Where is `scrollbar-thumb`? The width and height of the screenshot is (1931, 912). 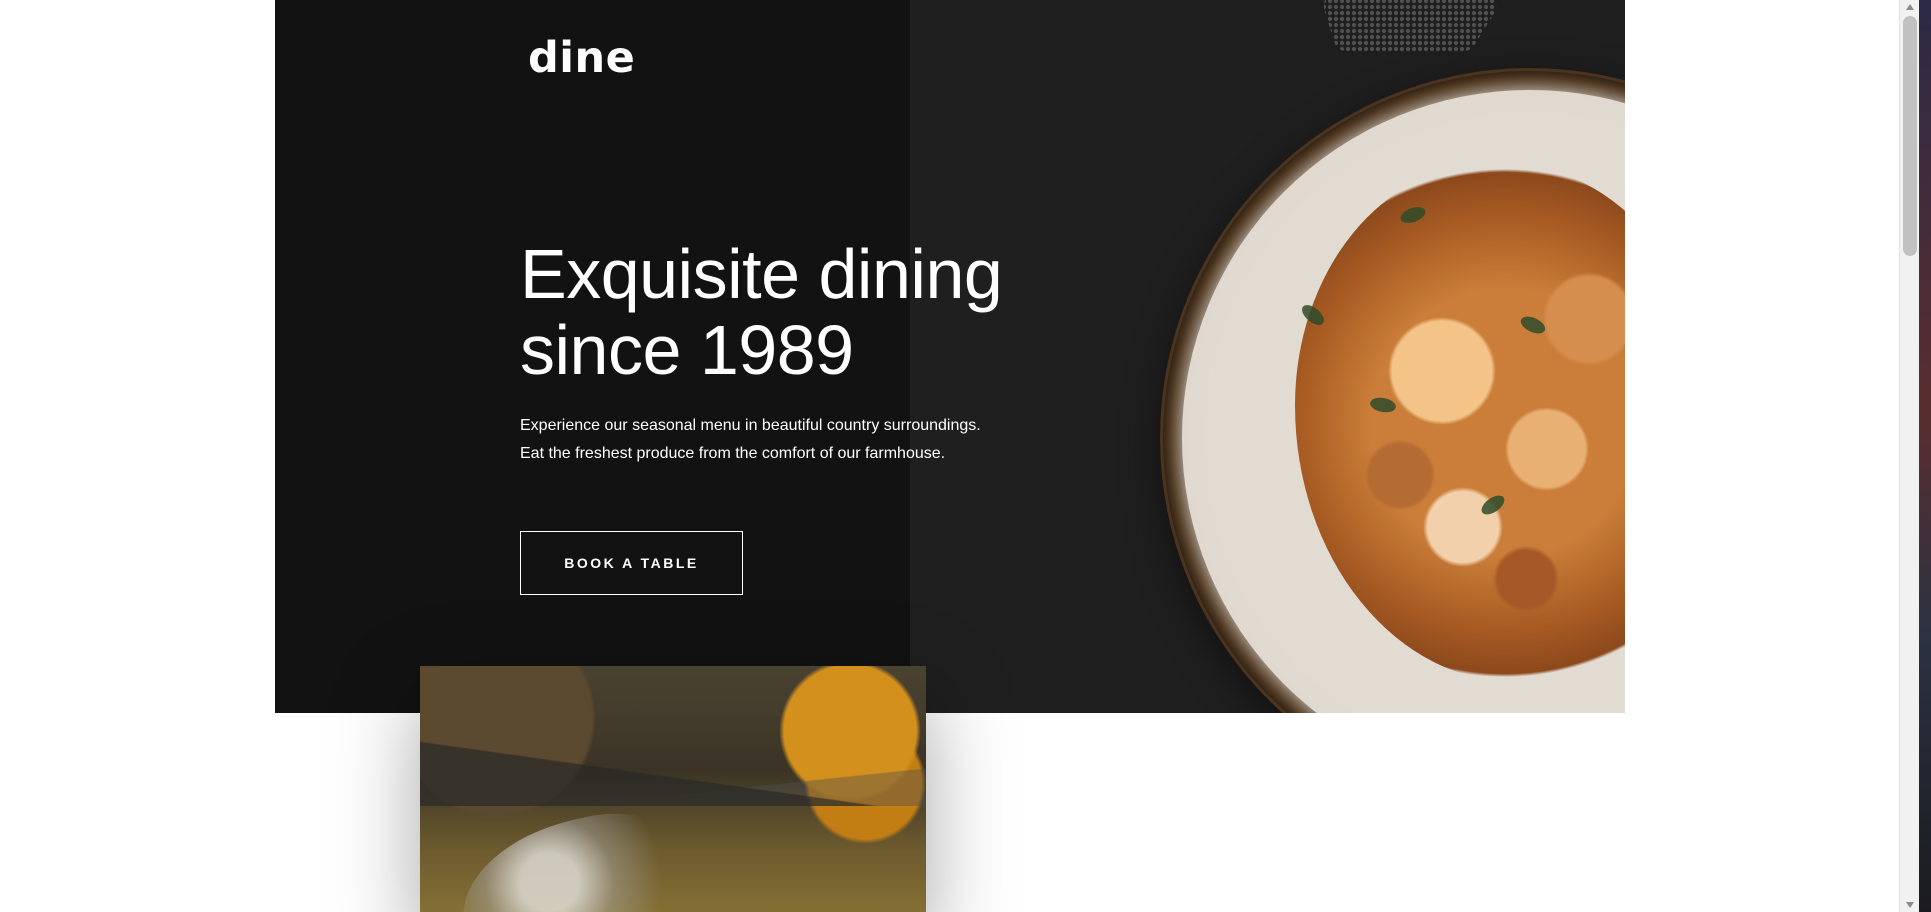
scrollbar-thumb is located at coordinates (1910, 136).